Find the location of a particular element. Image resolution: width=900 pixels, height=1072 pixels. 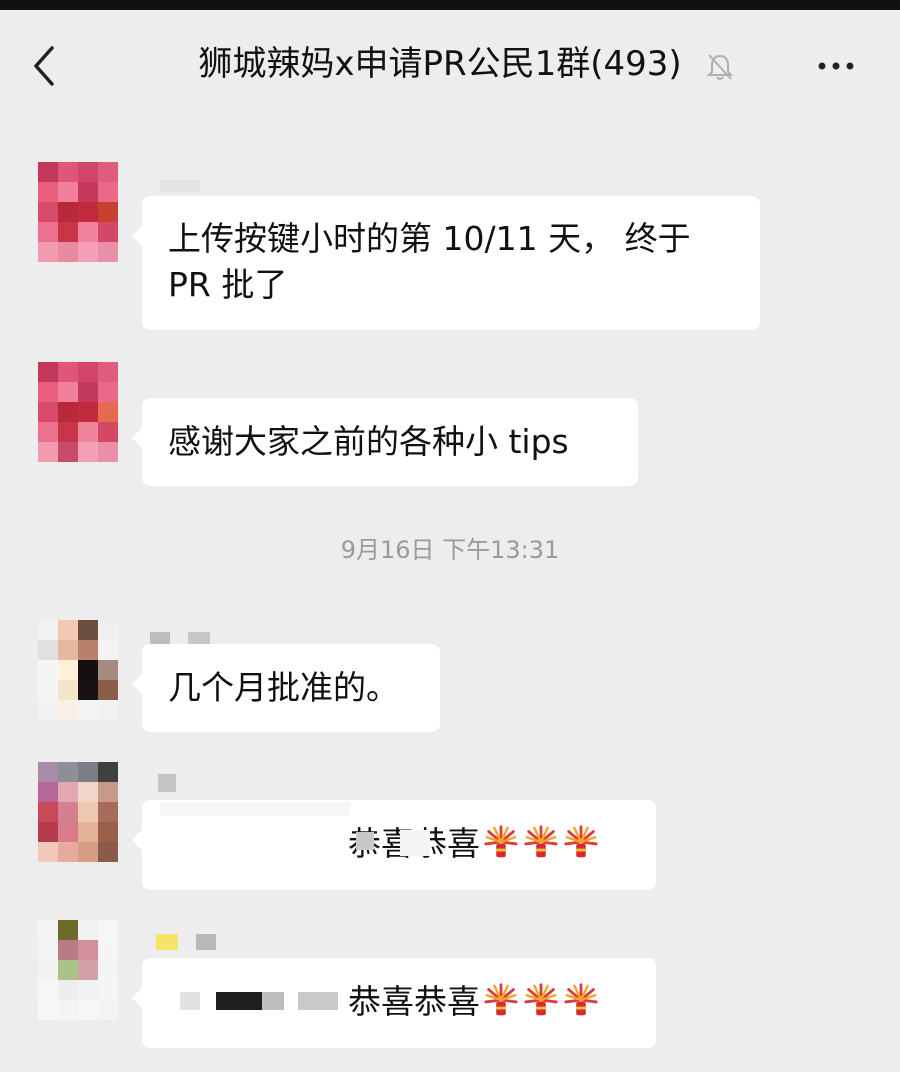

timestamp: 9月16日 下午13:31 is located at coordinates (450, 550).